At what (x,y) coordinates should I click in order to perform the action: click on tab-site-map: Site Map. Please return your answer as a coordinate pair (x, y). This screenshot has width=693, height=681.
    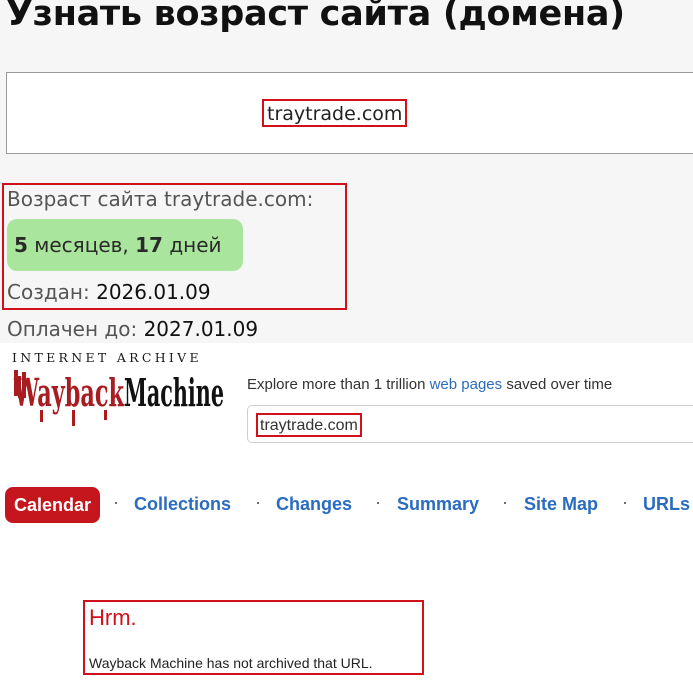
    Looking at the image, I should click on (561, 504).